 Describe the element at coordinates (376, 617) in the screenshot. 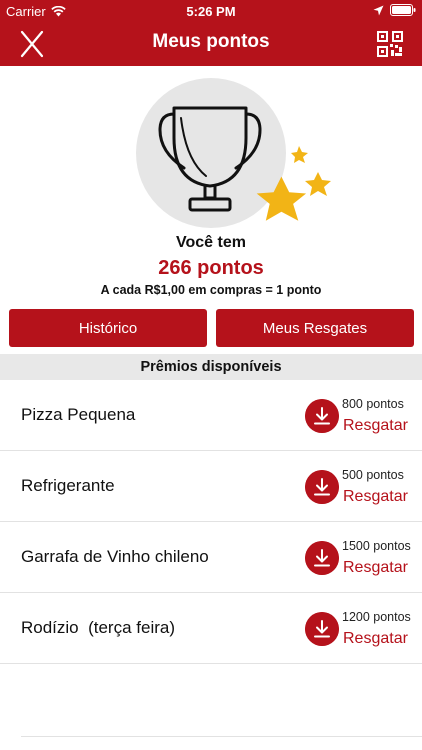

I see `prize-cost: 1200 pontos` at that location.